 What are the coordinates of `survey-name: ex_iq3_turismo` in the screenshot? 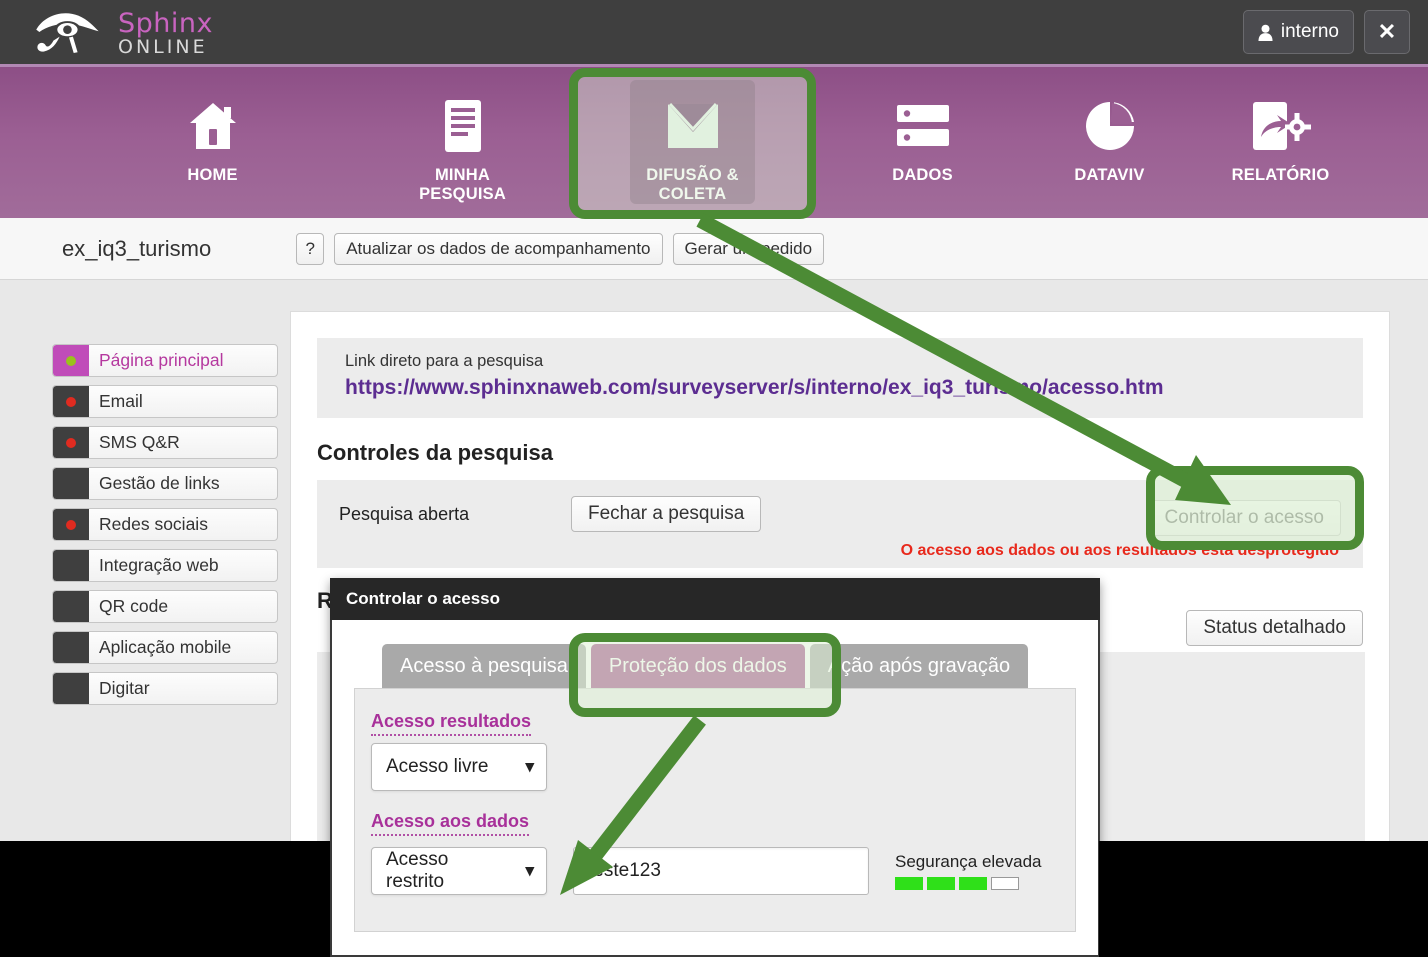 It's located at (137, 248).